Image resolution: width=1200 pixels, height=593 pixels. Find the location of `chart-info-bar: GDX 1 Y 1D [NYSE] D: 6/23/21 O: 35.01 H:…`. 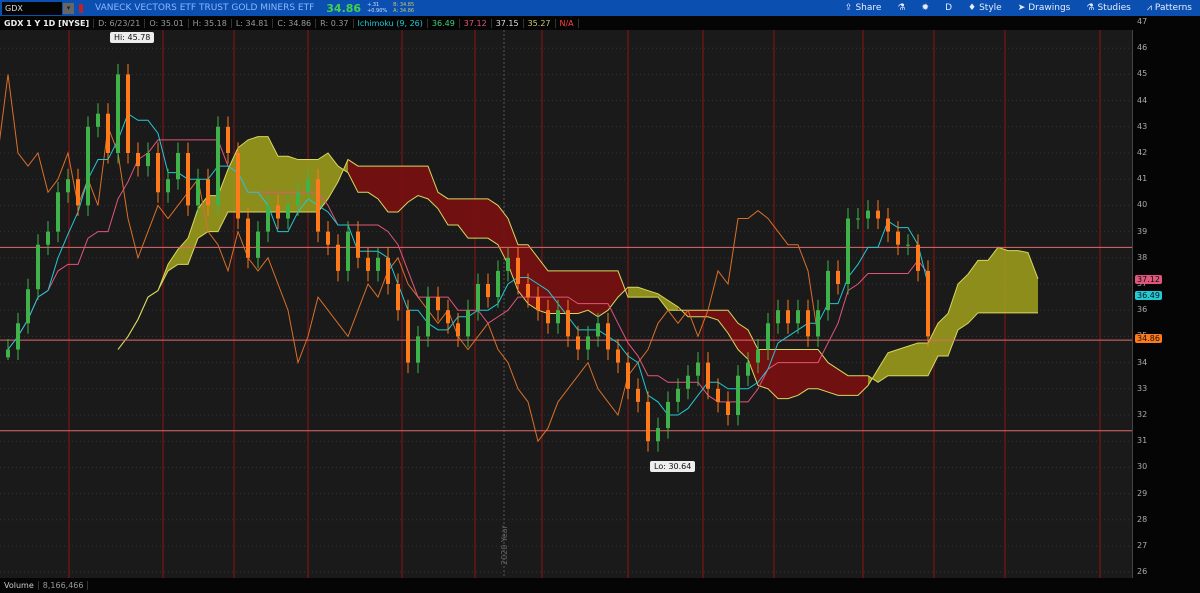

chart-info-bar: GDX 1 Y 1D [NYSE] D: 6/23/21 O: 35.01 H:… is located at coordinates (600, 23).